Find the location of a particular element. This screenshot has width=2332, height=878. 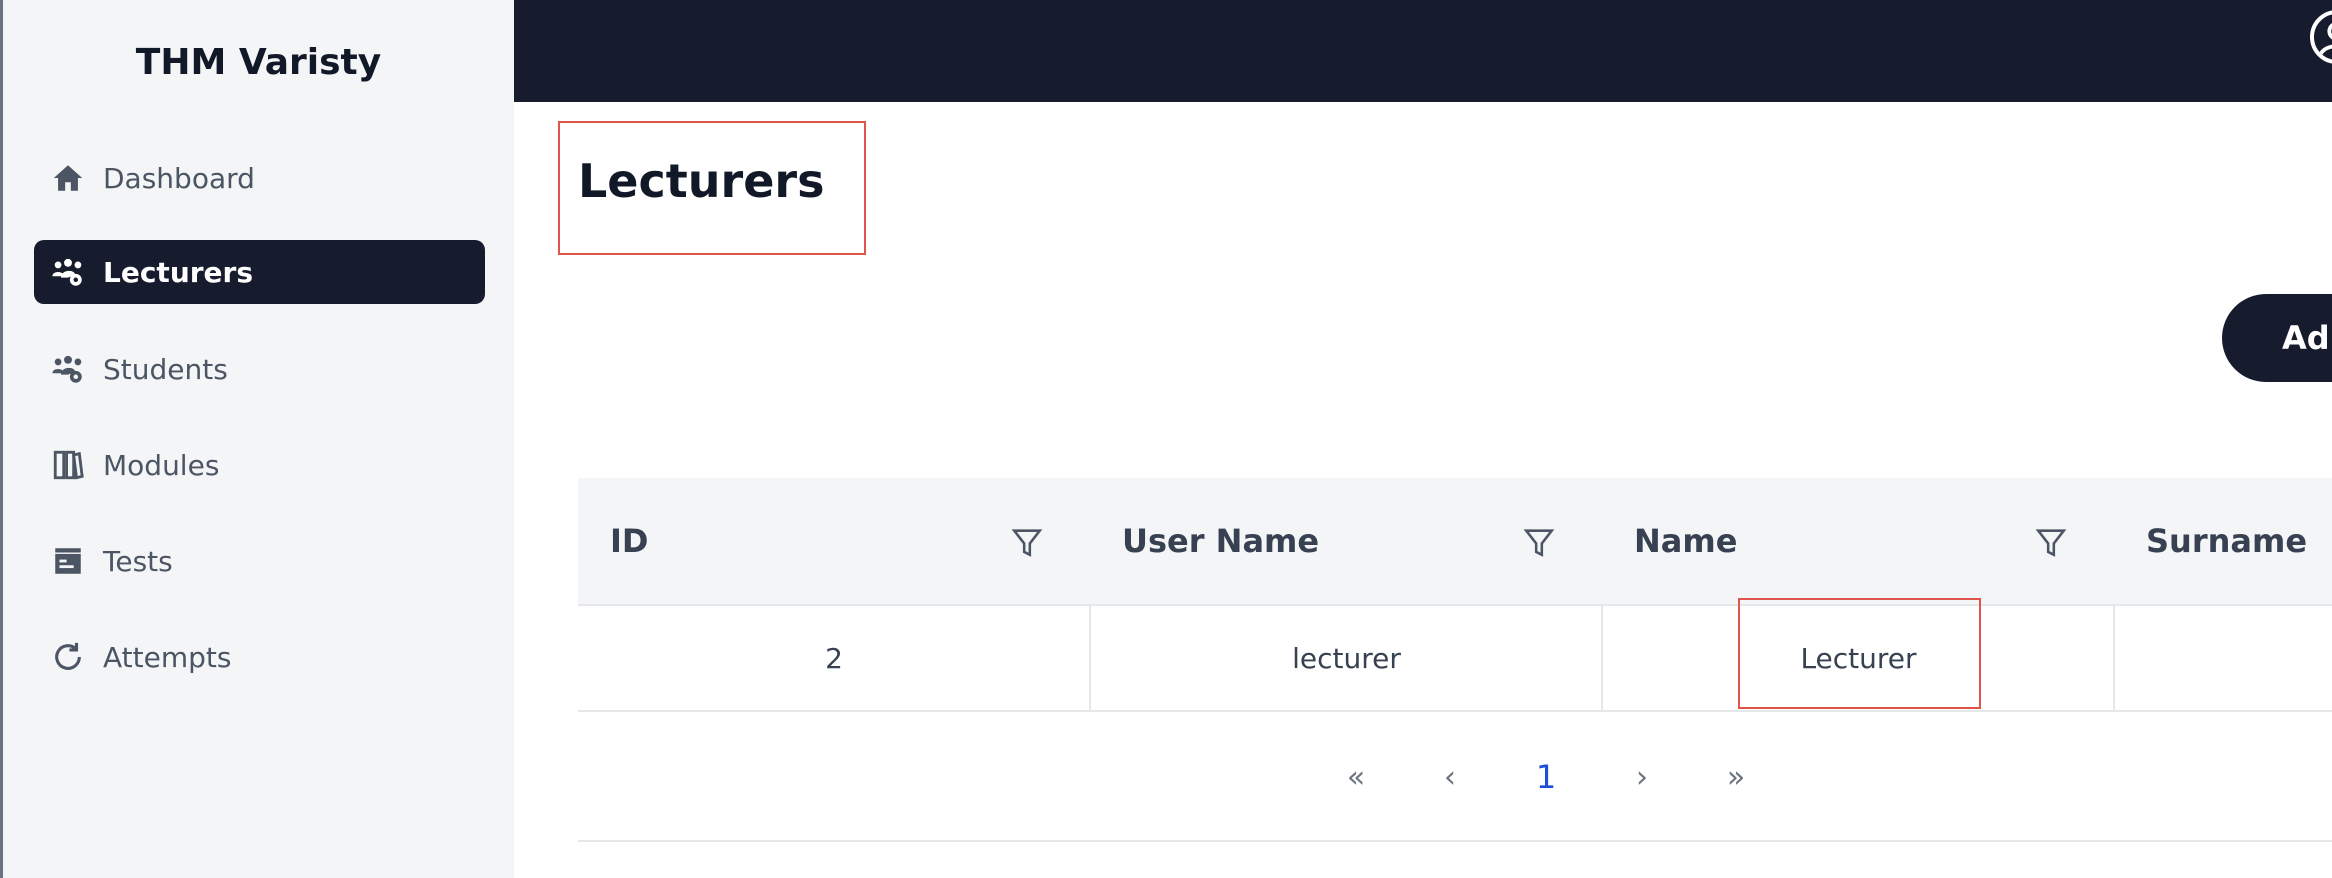

cell-surname is located at coordinates (2222, 658).